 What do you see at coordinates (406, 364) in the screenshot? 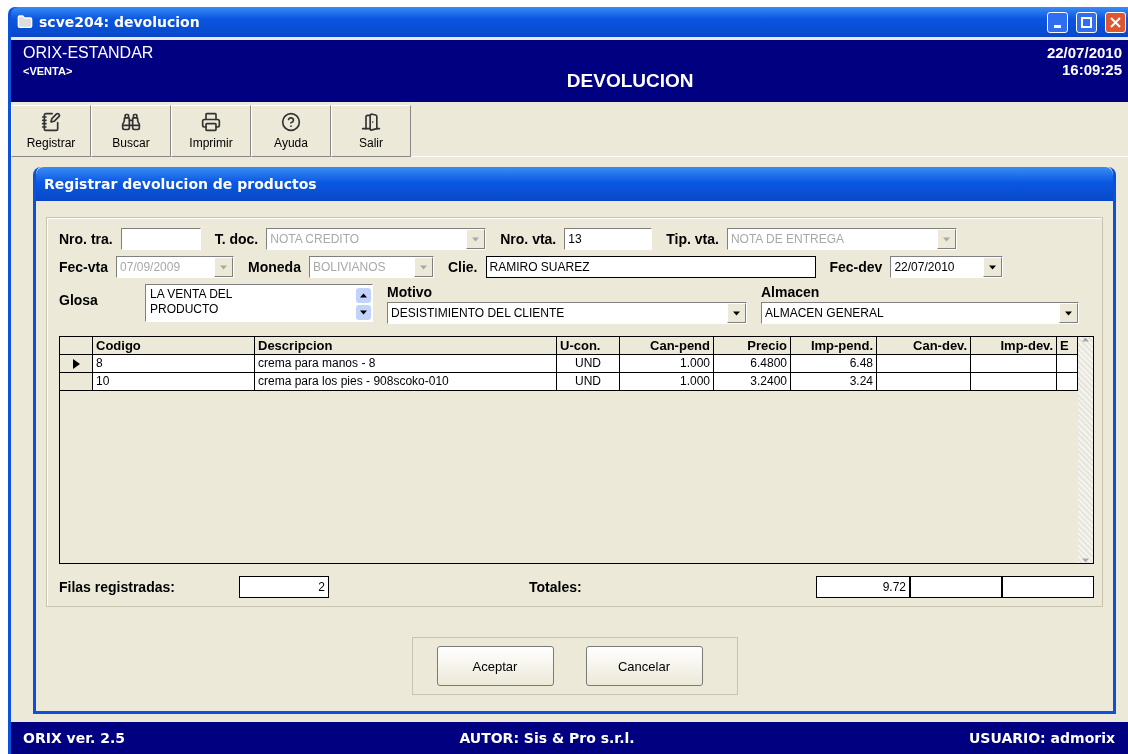
I see `table-cell: crema para manos - 8` at bounding box center [406, 364].